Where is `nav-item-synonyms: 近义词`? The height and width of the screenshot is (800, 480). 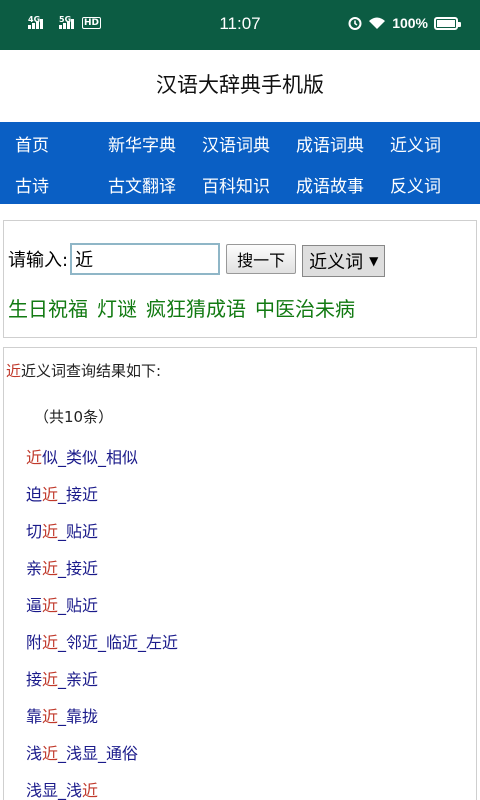 nav-item-synonyms: 近义词 is located at coordinates (415, 143).